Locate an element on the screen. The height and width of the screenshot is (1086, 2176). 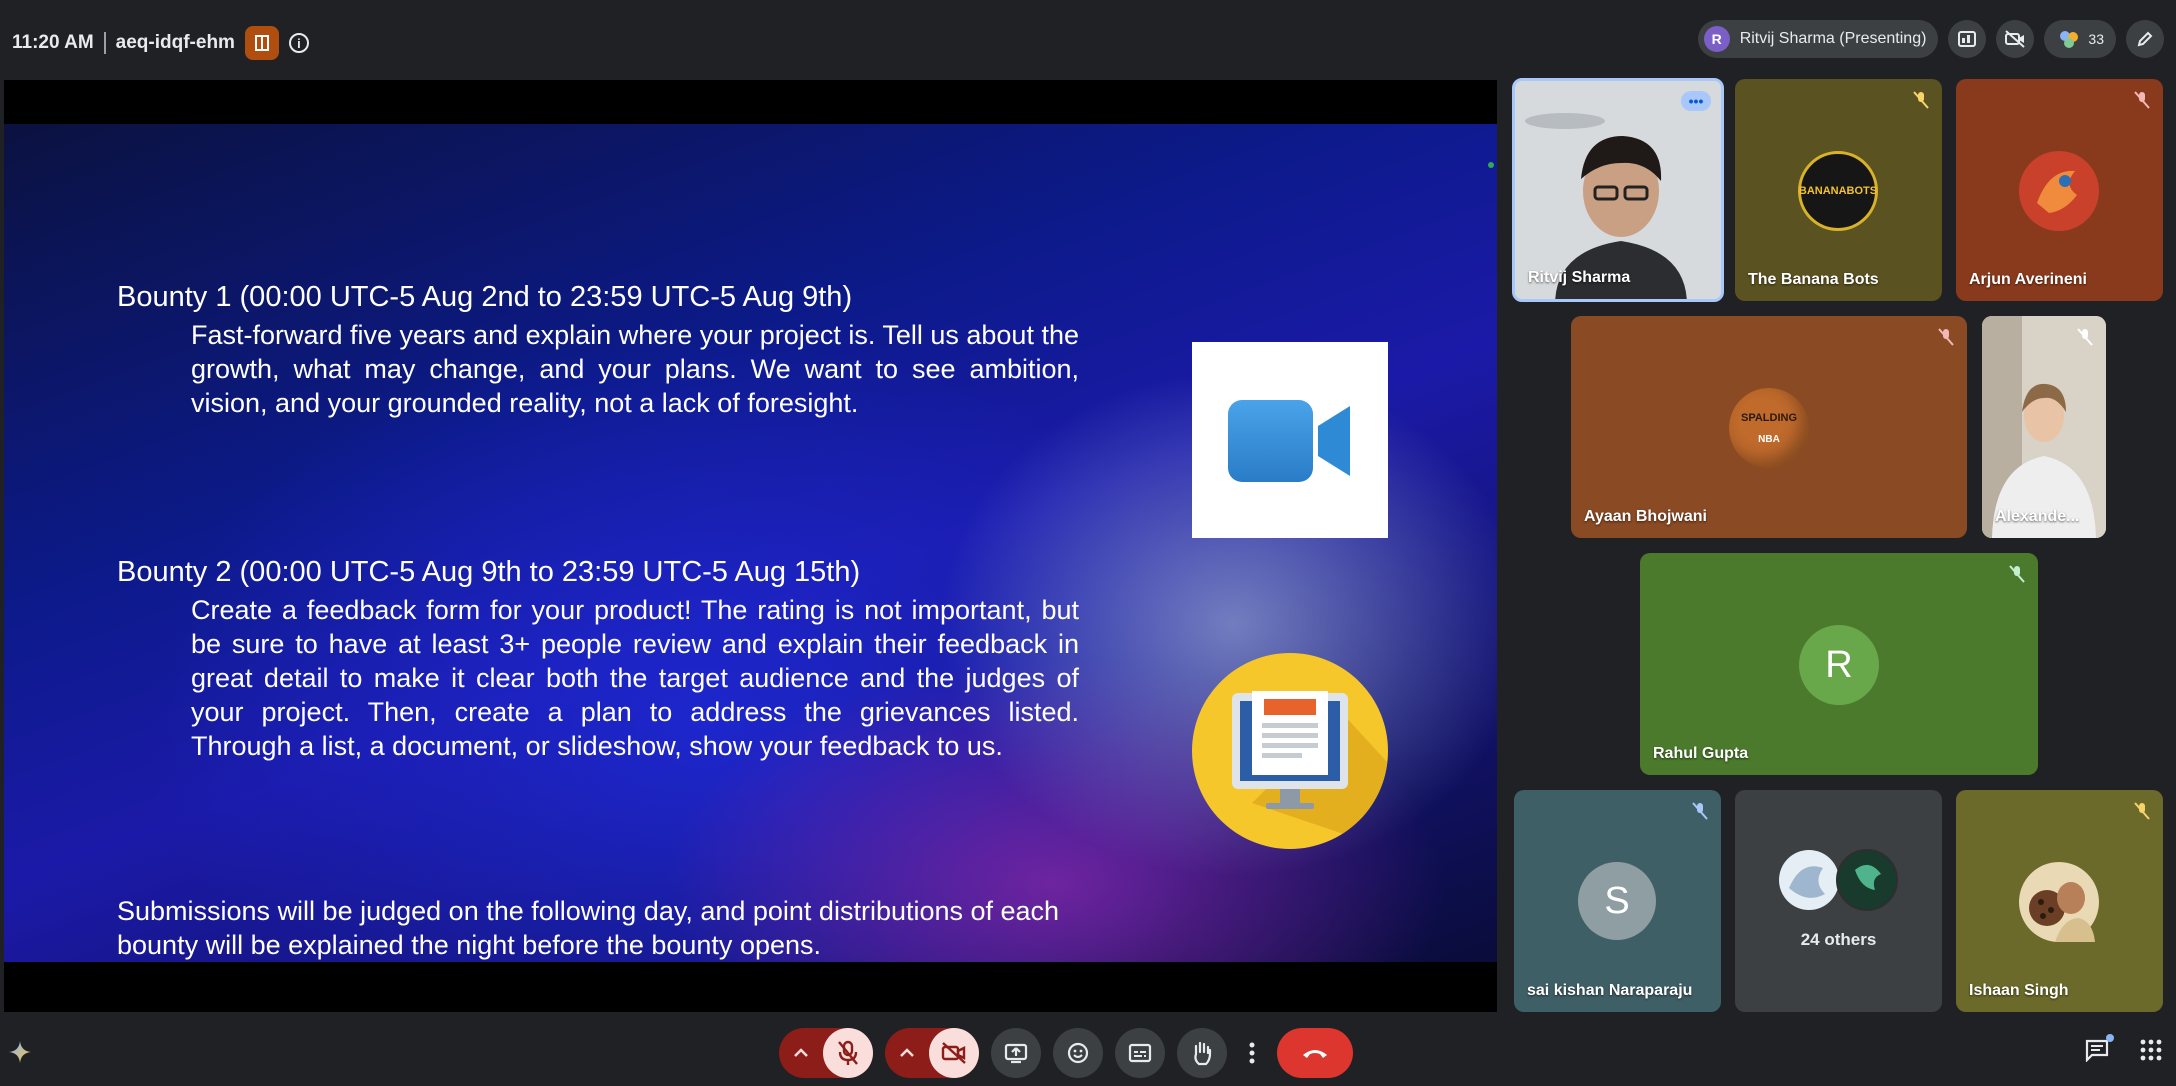
present-screen-button is located at coordinates (1016, 1053).